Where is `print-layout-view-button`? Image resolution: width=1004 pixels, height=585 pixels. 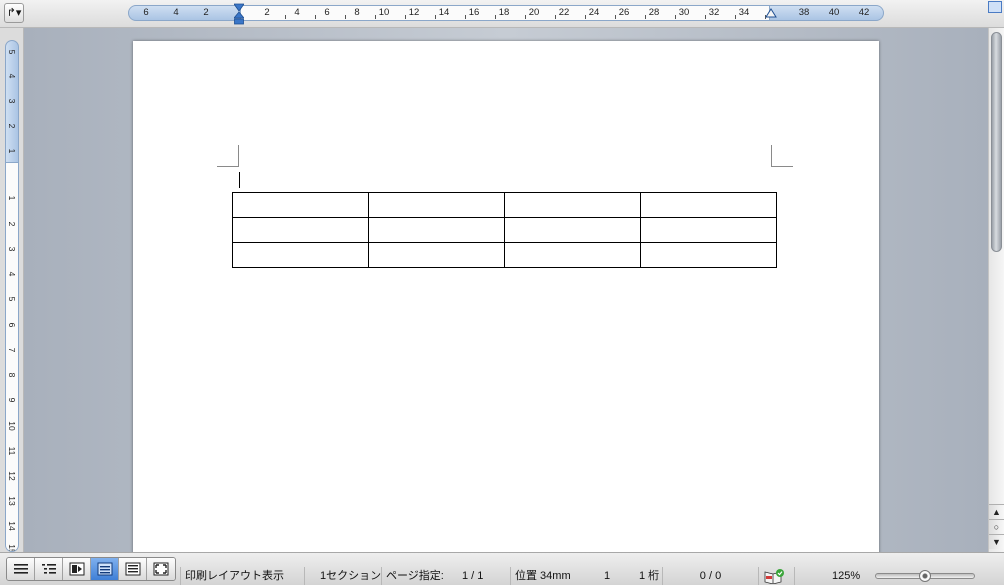
print-layout-view-button is located at coordinates (105, 569).